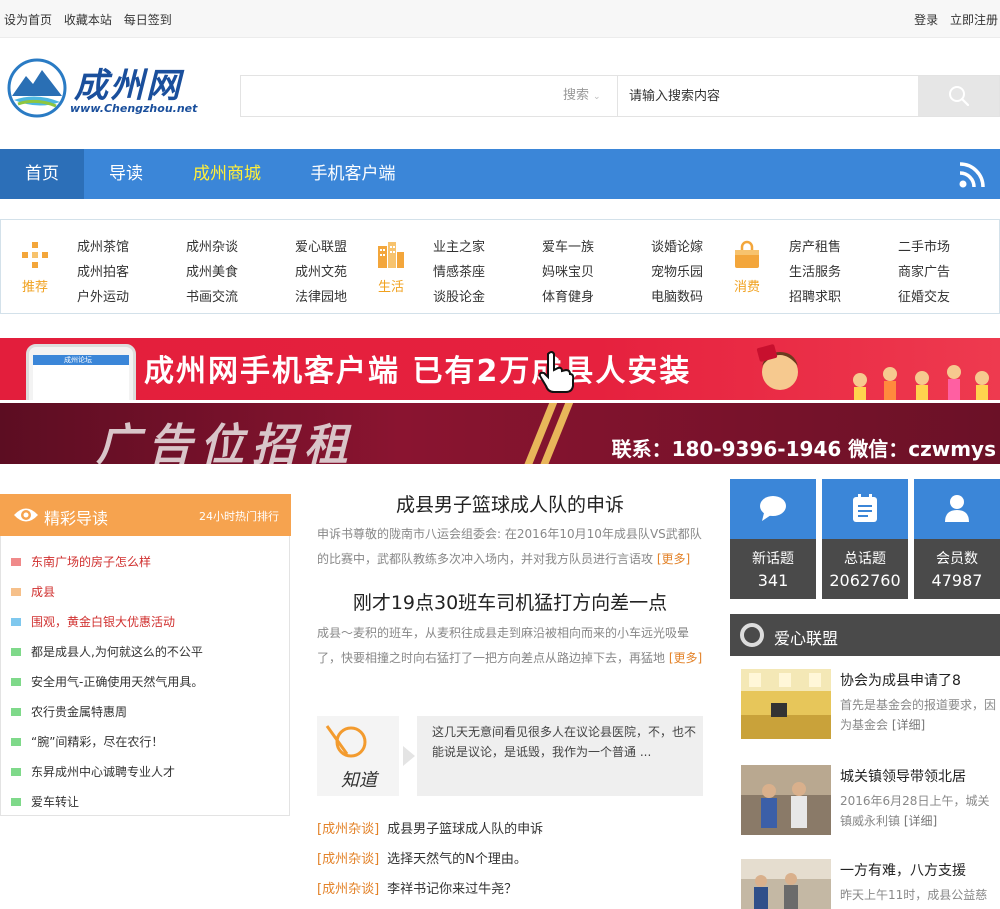  What do you see at coordinates (103, 245) in the screenshot?
I see `category-link: 成州茶馆` at bounding box center [103, 245].